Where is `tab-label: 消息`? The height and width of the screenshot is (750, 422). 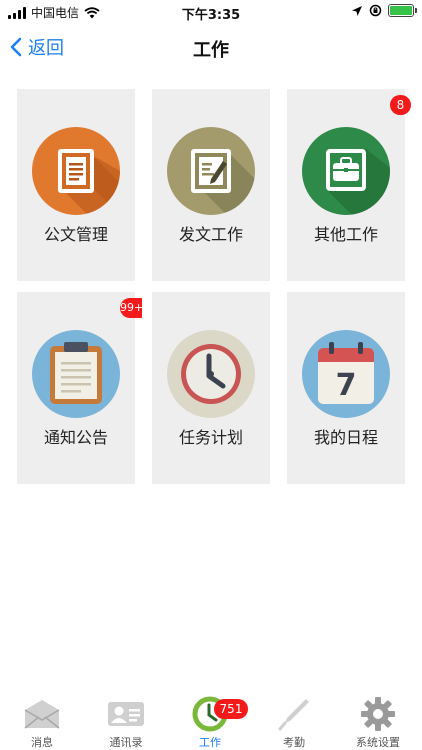 tab-label: 消息 is located at coordinates (42, 742).